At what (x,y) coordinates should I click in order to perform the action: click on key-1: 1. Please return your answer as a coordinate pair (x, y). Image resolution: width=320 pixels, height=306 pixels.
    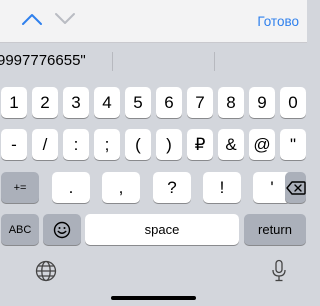
    Looking at the image, I should click on (14, 102).